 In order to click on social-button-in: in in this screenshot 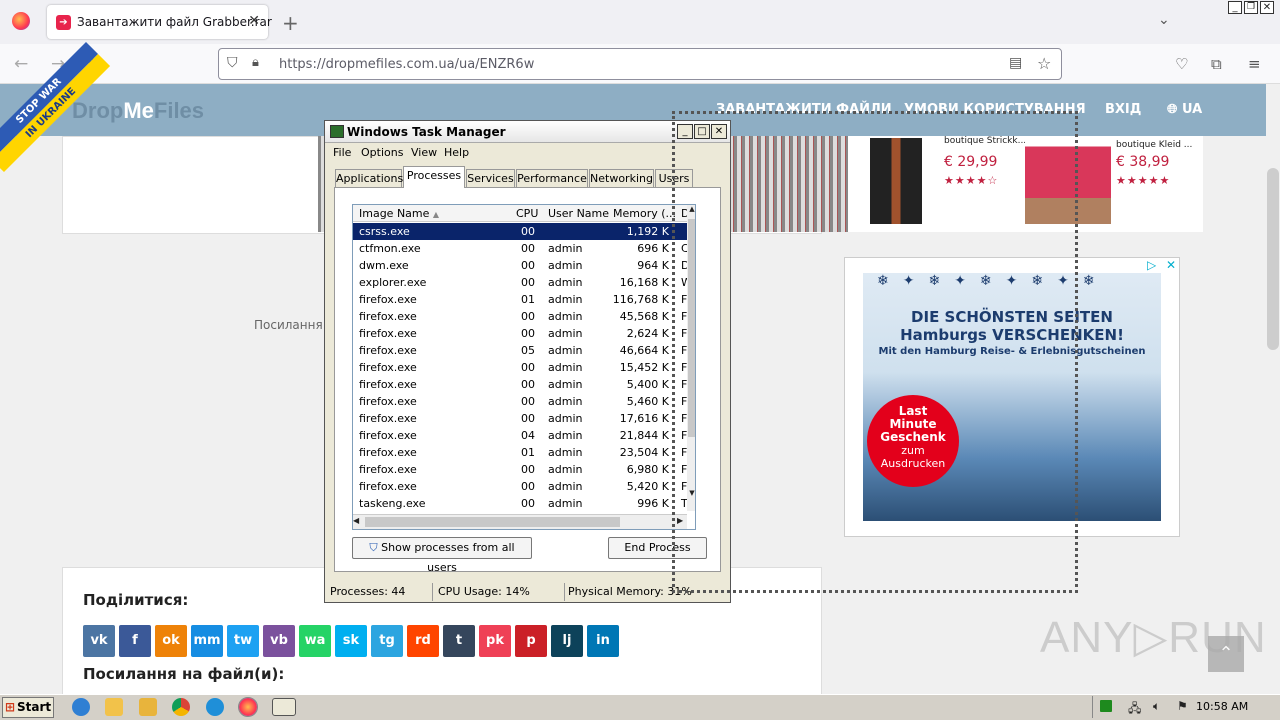, I will do `click(603, 641)`.